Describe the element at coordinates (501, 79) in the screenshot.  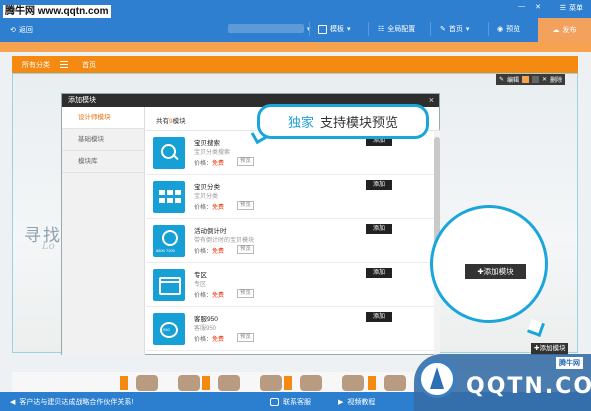
I see `edit-icon: ✎` at that location.